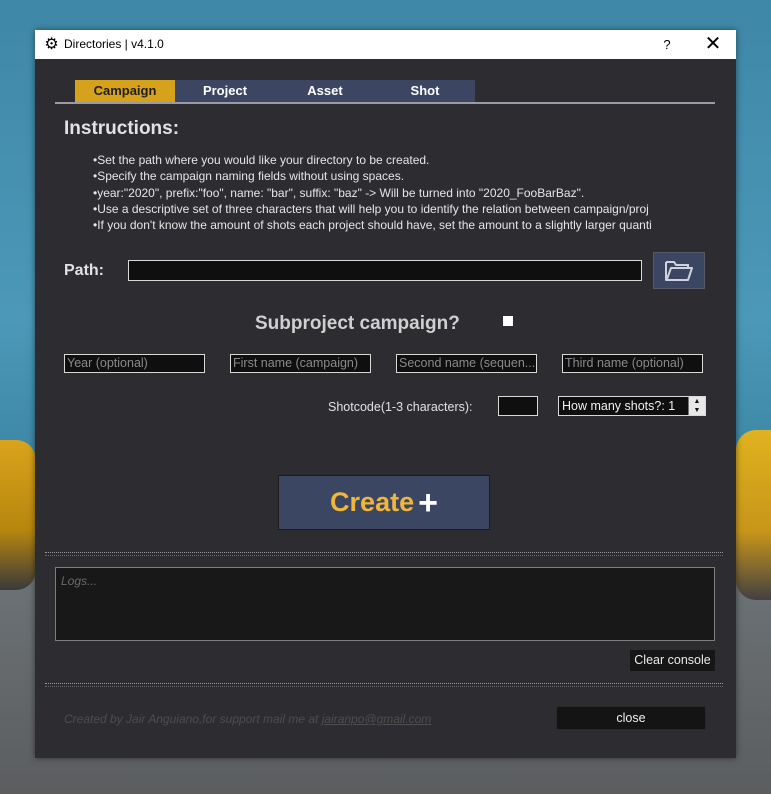 The height and width of the screenshot is (794, 771). What do you see at coordinates (697, 401) in the screenshot?
I see `spin-up-icon: ▲` at bounding box center [697, 401].